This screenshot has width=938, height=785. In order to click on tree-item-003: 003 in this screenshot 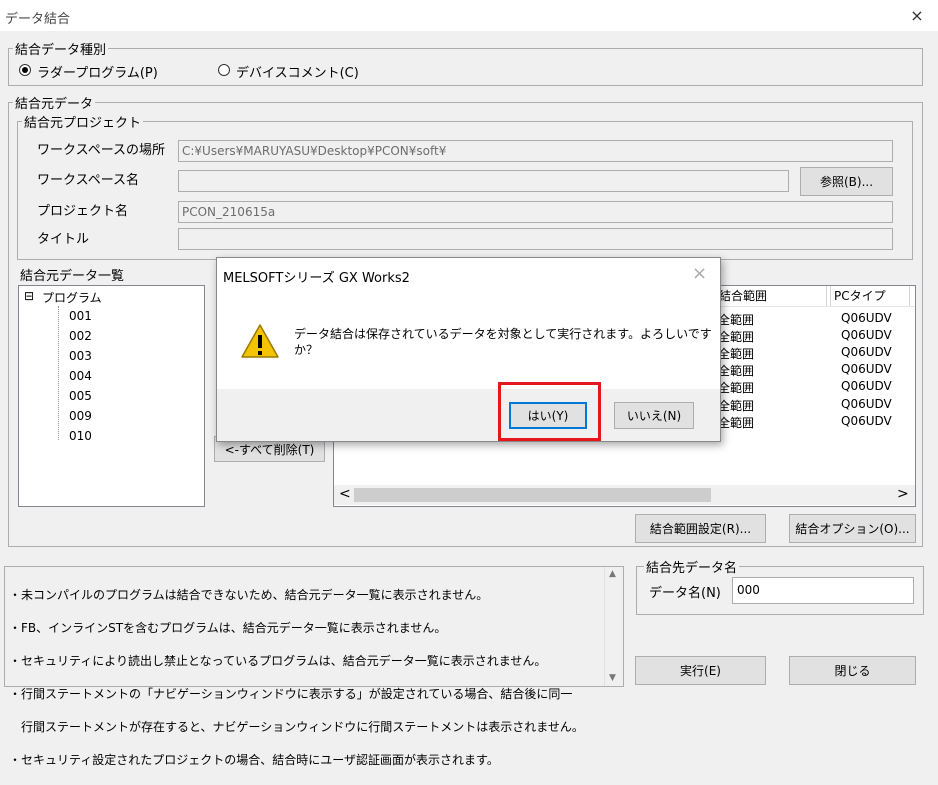, I will do `click(80, 356)`.